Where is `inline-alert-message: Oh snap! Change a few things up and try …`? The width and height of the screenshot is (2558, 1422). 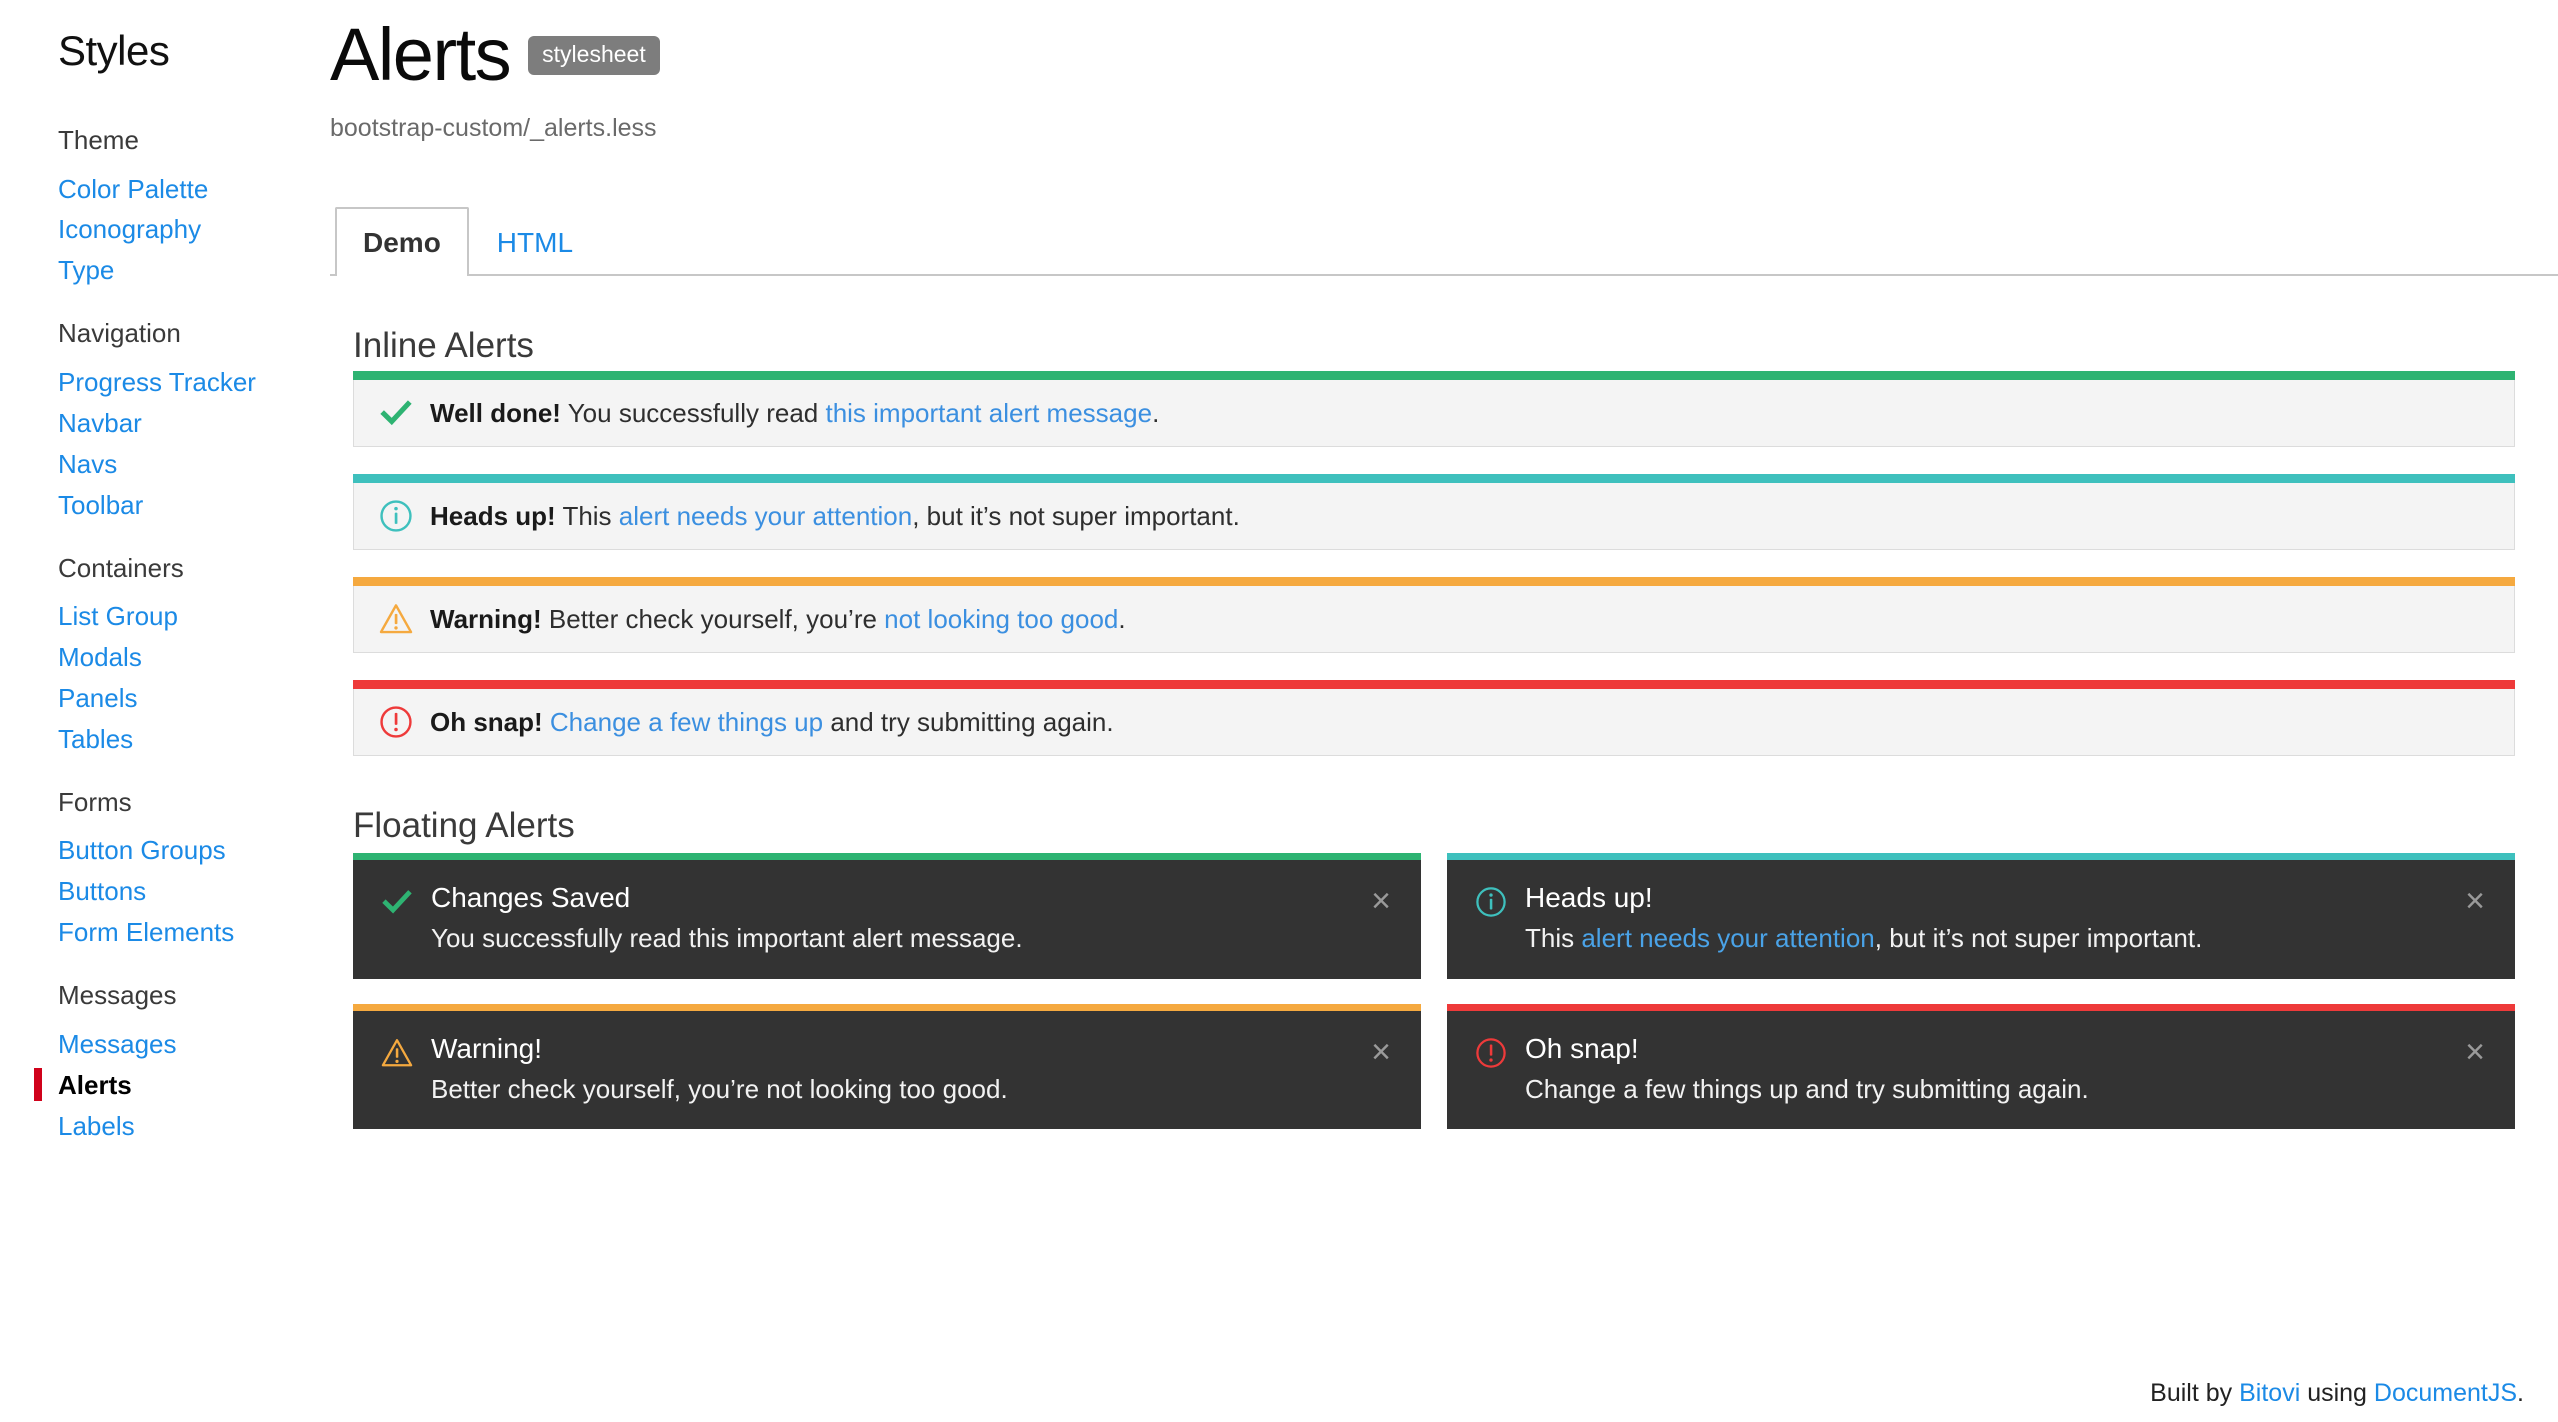 inline-alert-message: Oh snap! Change a few things up and try … is located at coordinates (772, 722).